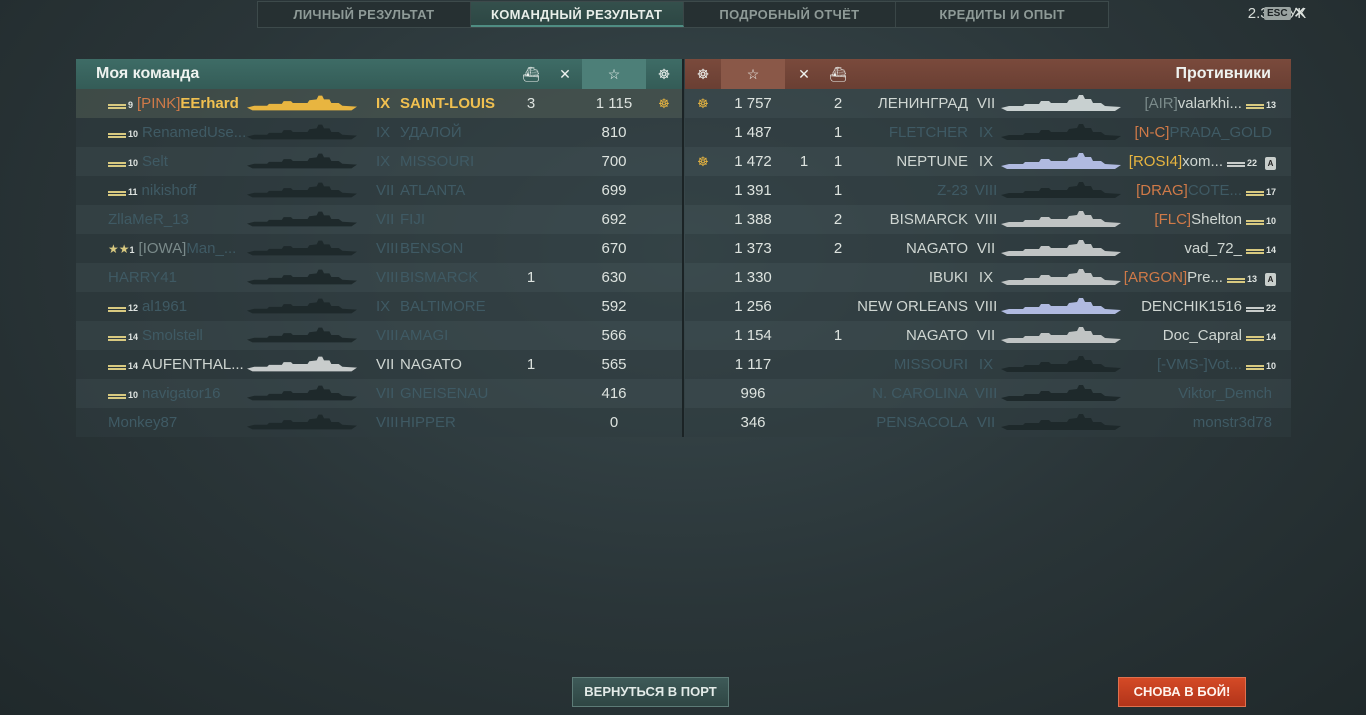 The width and height of the screenshot is (1366, 715). I want to click on table-row: 11 nikishoff VII ATLANTA 699, so click(379, 190).